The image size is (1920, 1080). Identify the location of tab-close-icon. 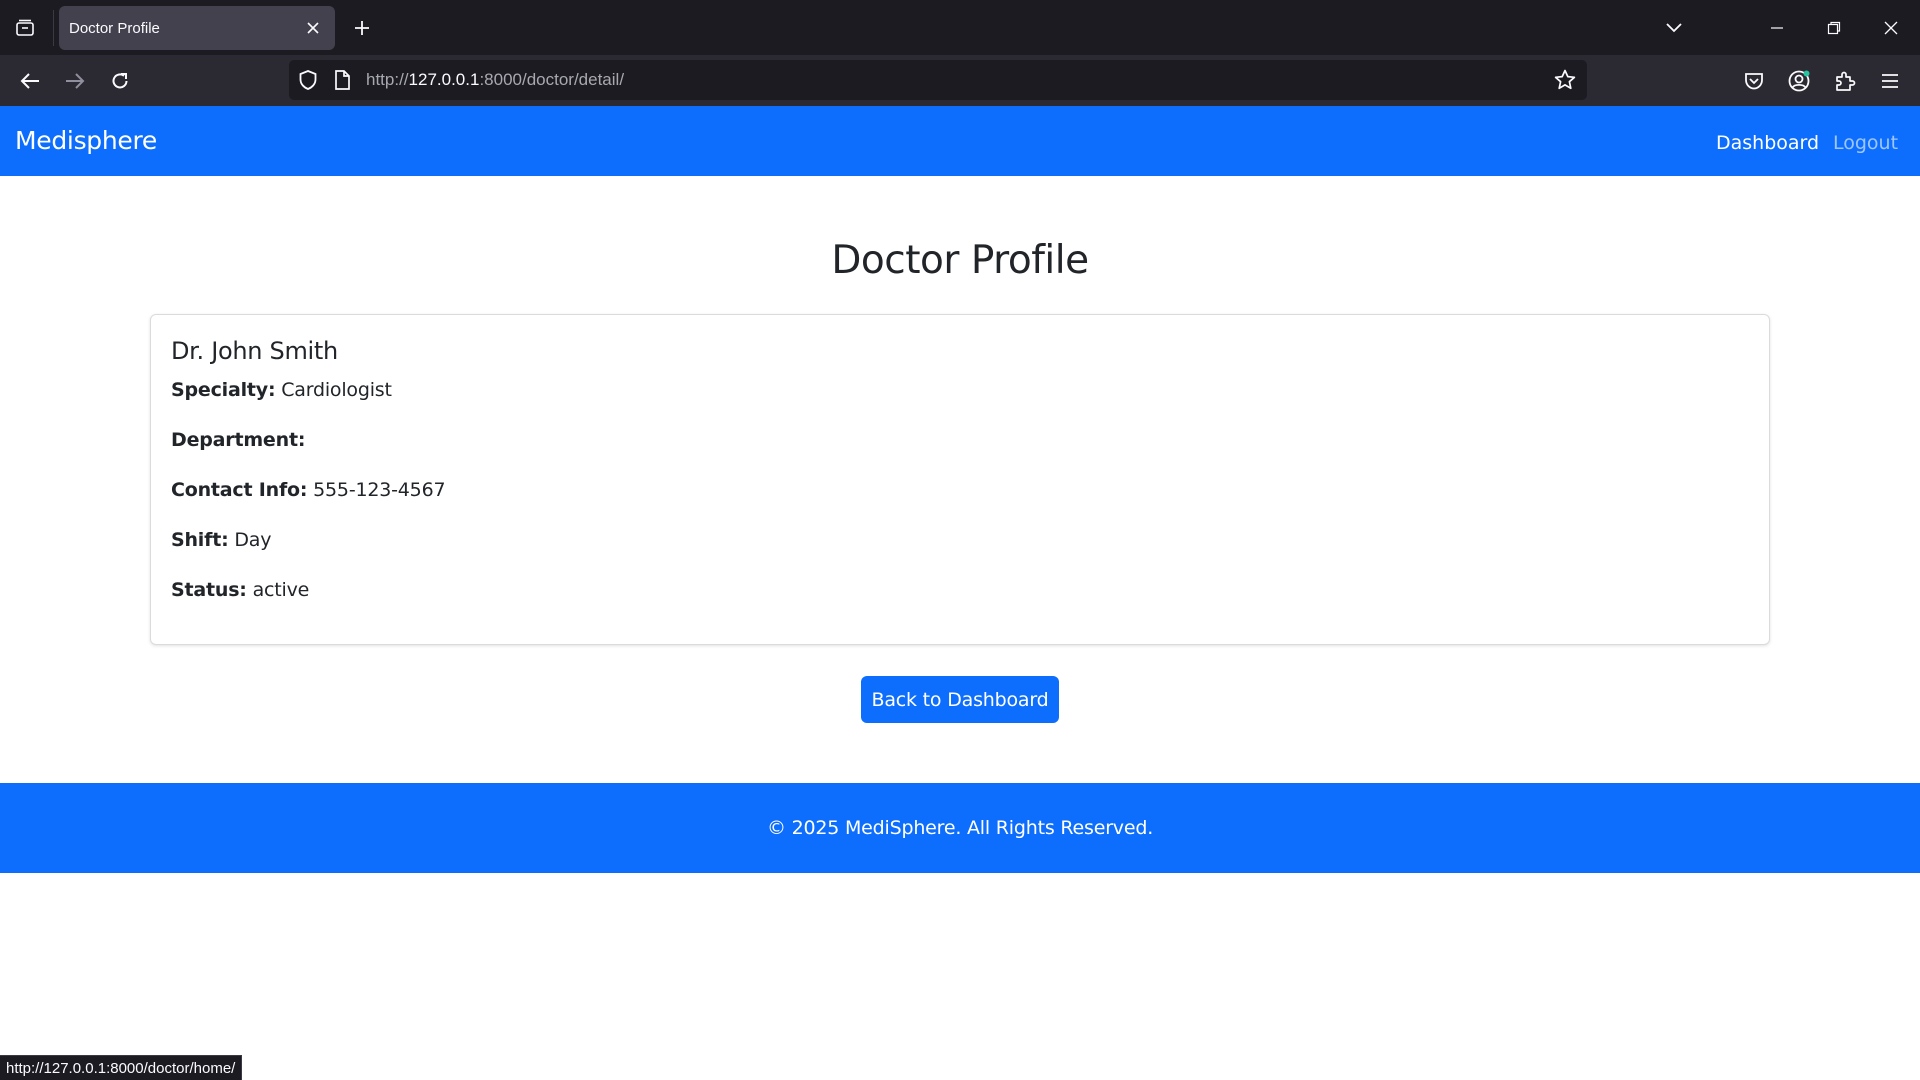
(313, 28).